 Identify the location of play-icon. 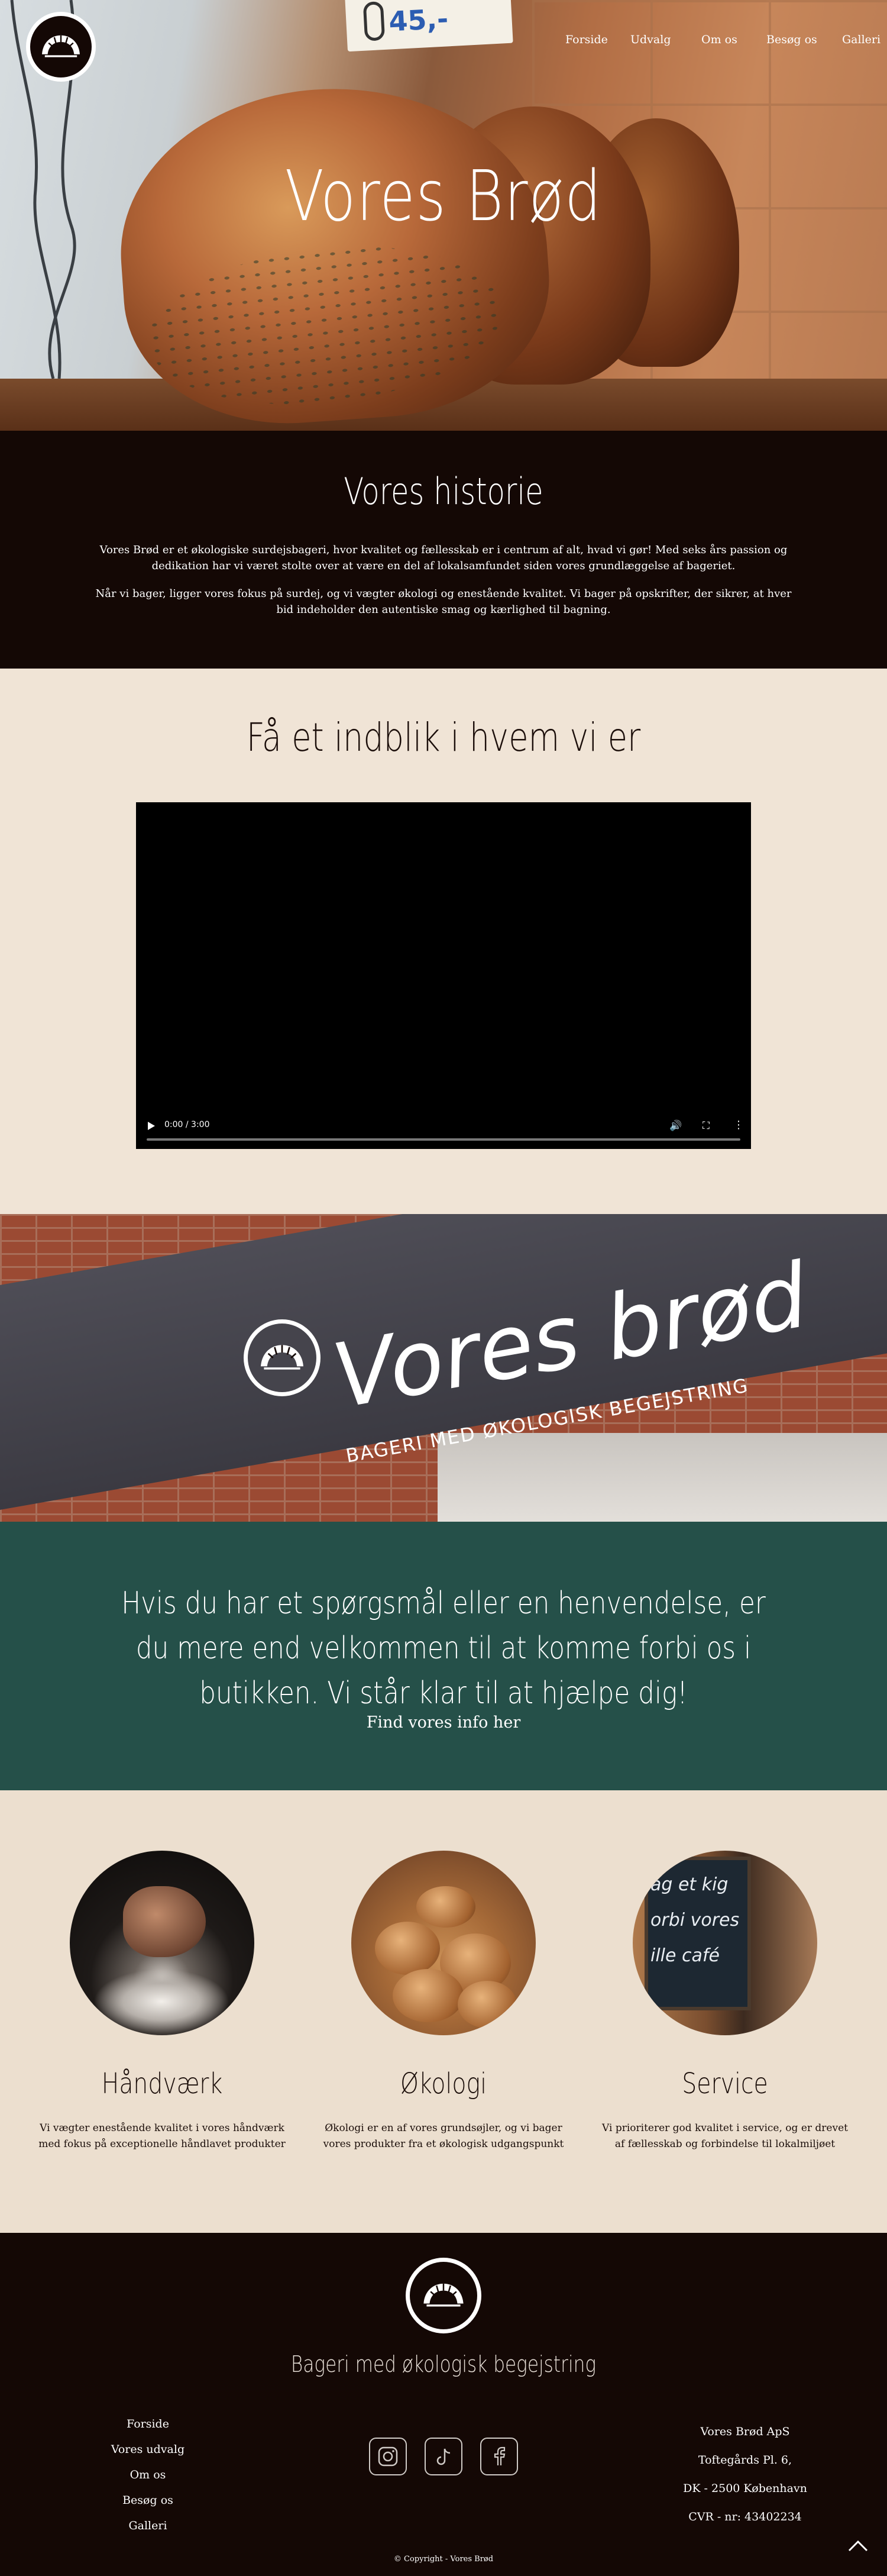
(151, 1126).